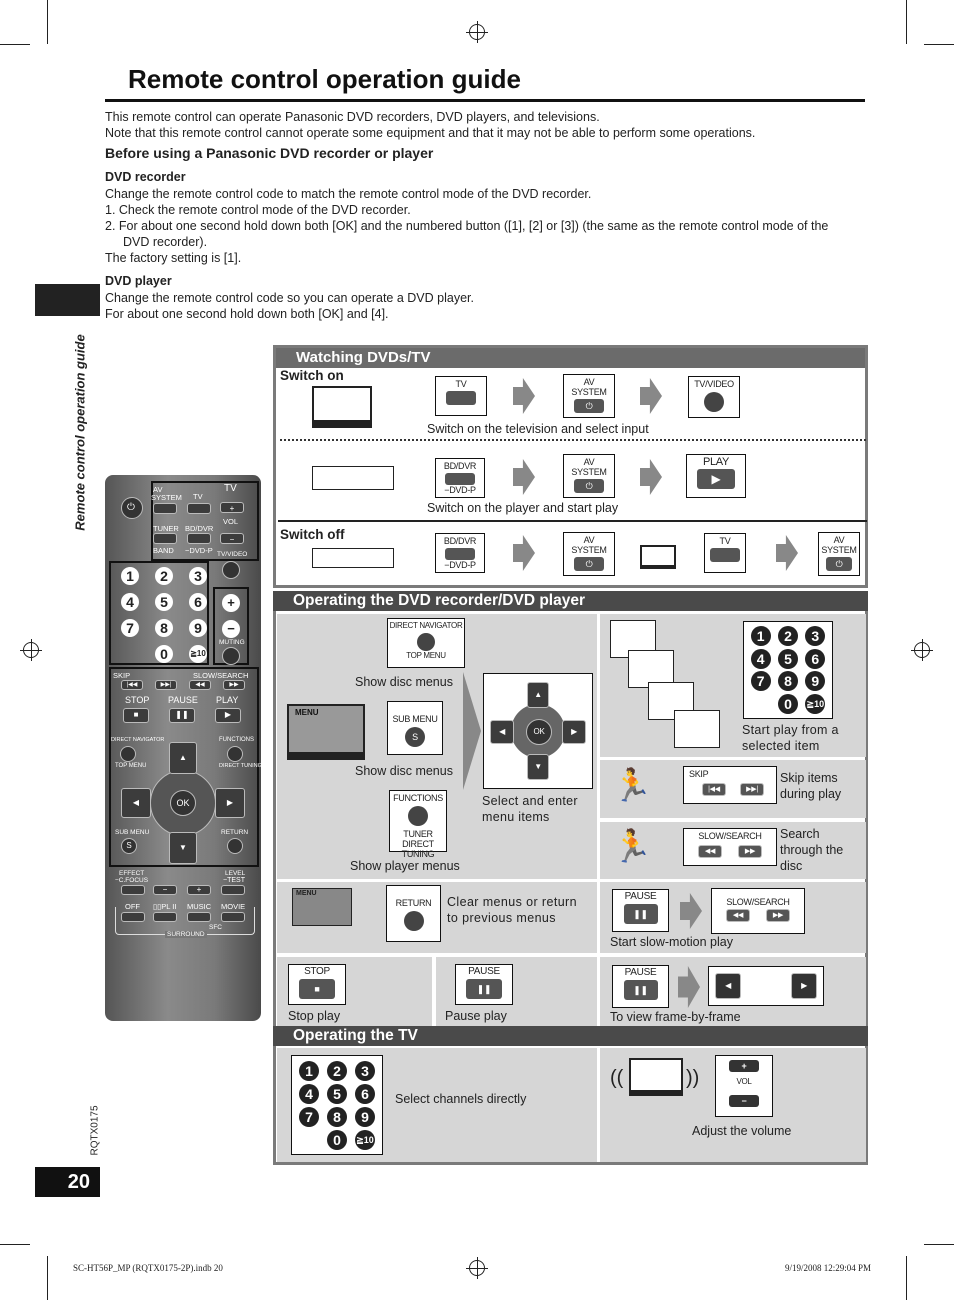 The image size is (954, 1300). I want to click on return-key, so click(235, 846).